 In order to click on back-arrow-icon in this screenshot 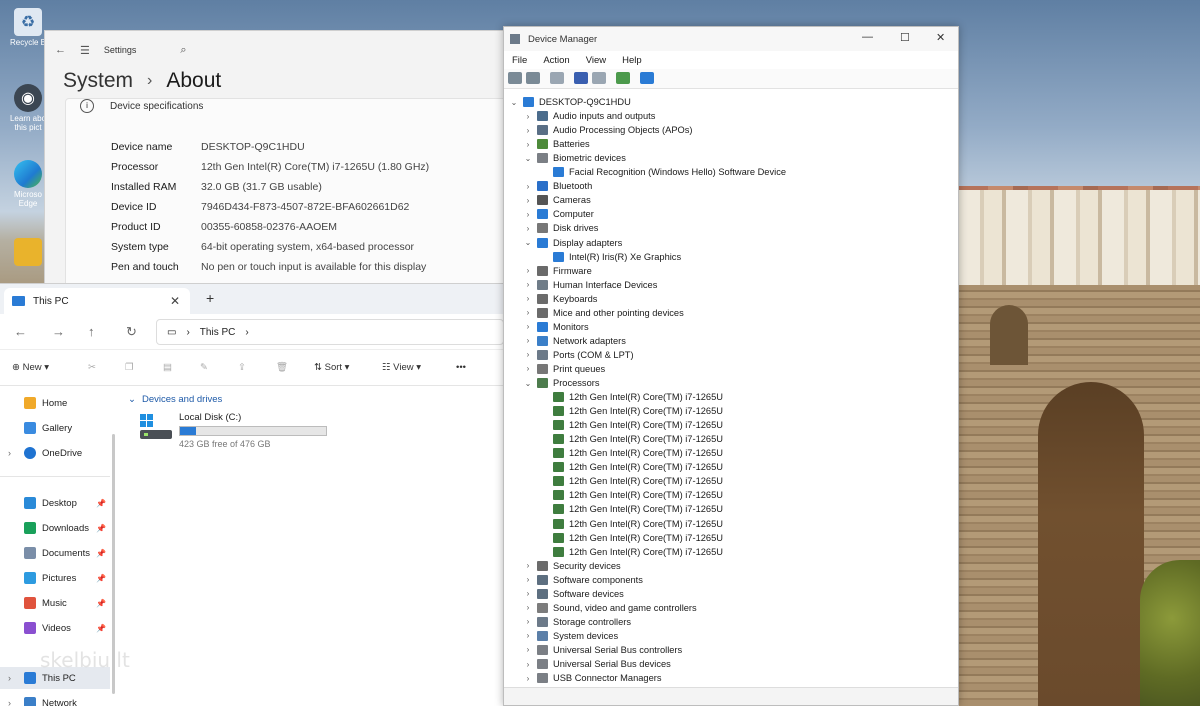, I will do `click(515, 78)`.